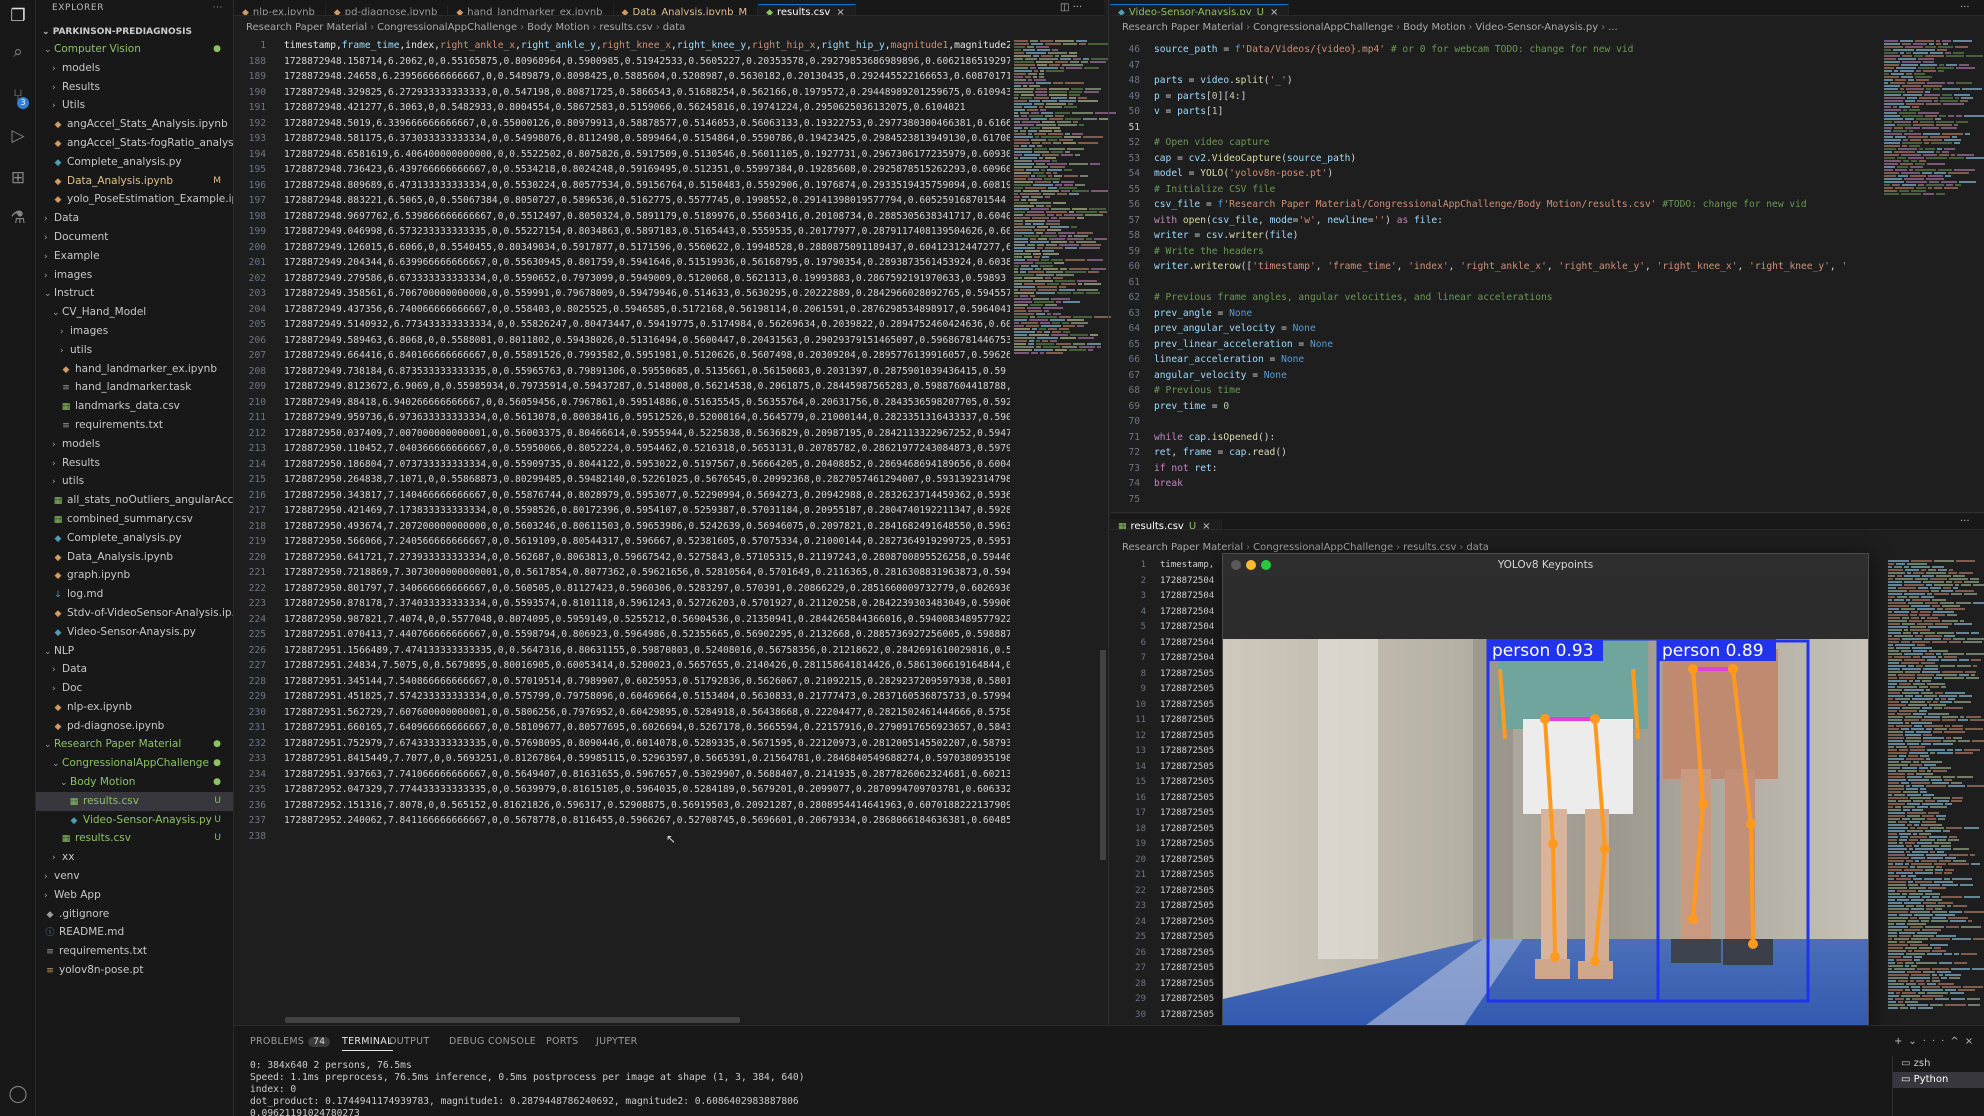  I want to click on panel-tab-output: OUTPUT, so click(409, 1041).